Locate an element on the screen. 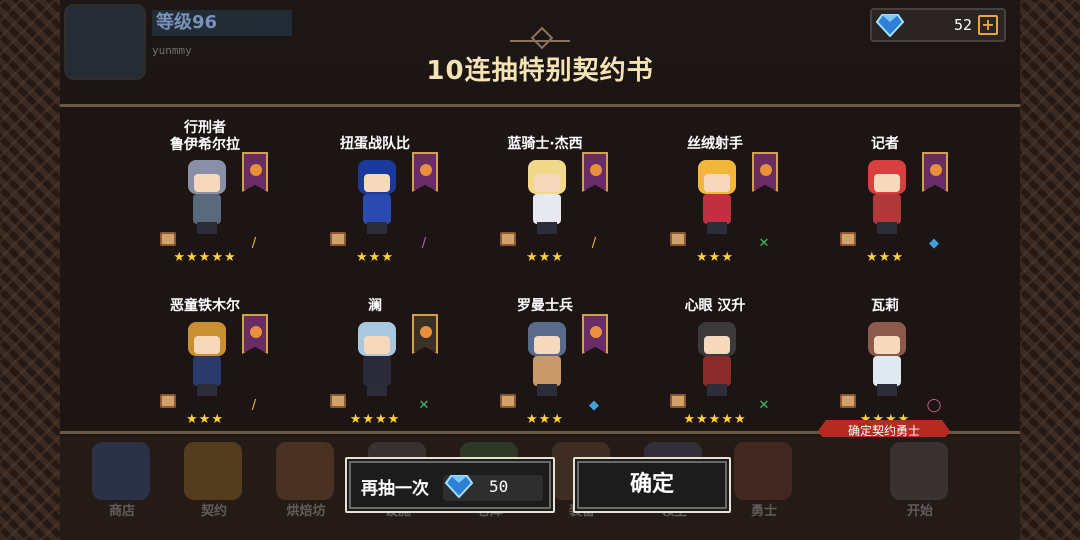 Image resolution: width=1080 pixels, height=540 pixels. hero-card: 瓦莉 ◯ ★★★★ is located at coordinates (885, 357).